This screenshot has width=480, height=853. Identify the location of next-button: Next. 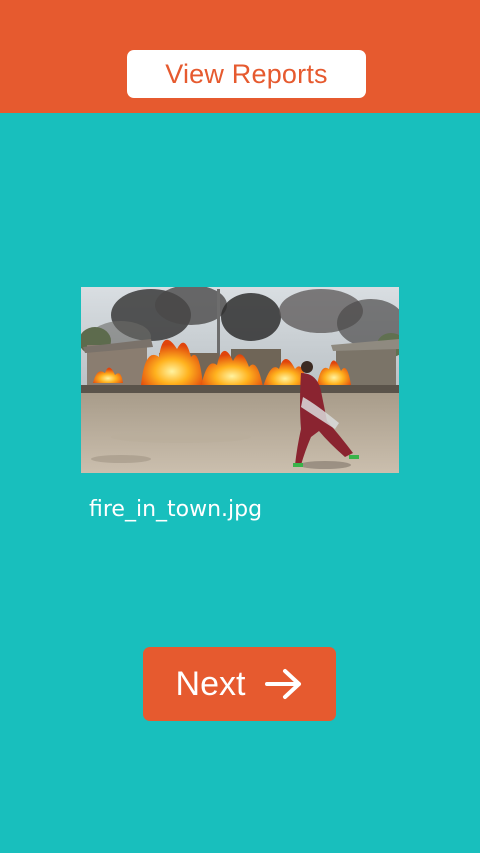
(239, 684).